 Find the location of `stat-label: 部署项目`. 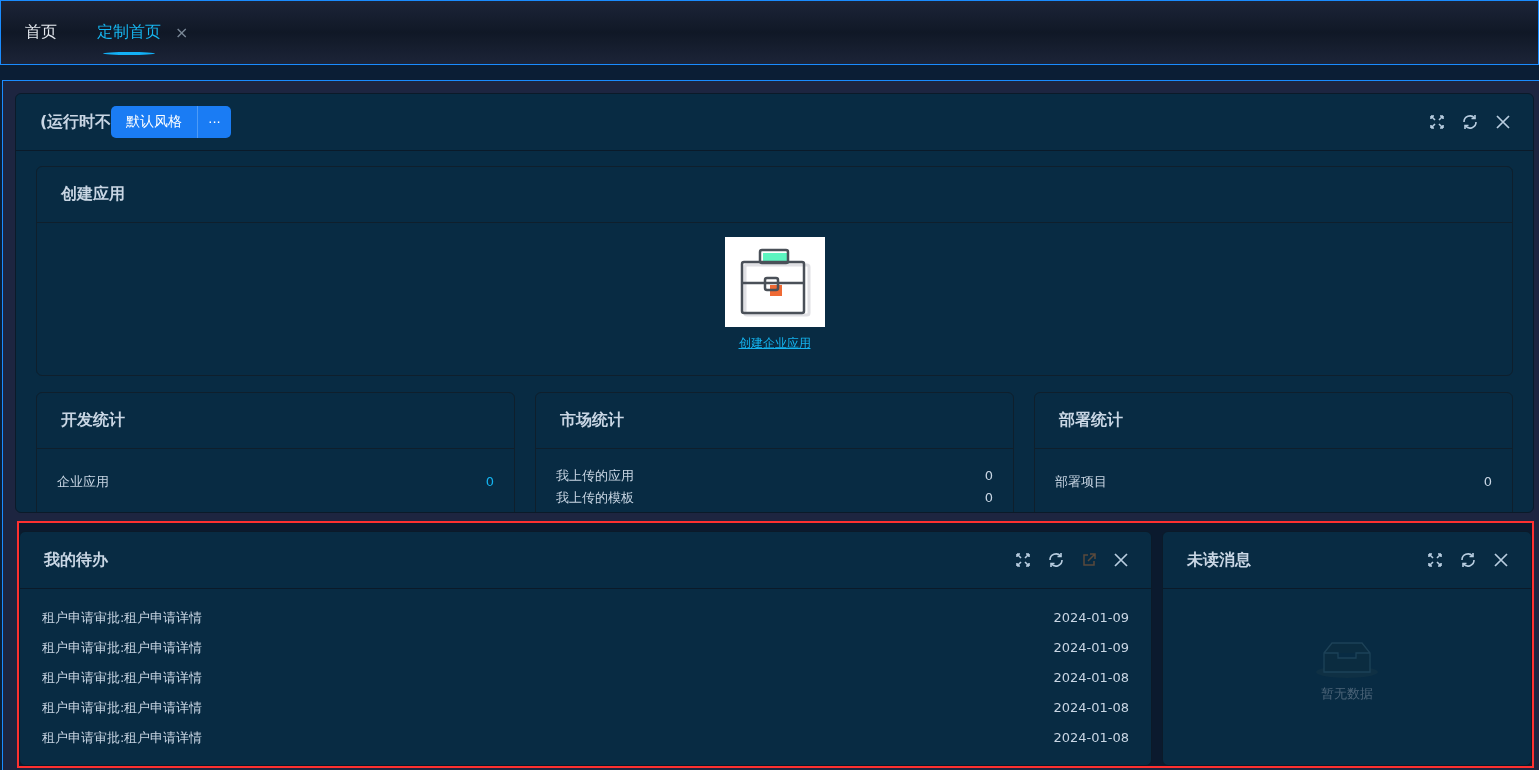

stat-label: 部署项目 is located at coordinates (1081, 482).